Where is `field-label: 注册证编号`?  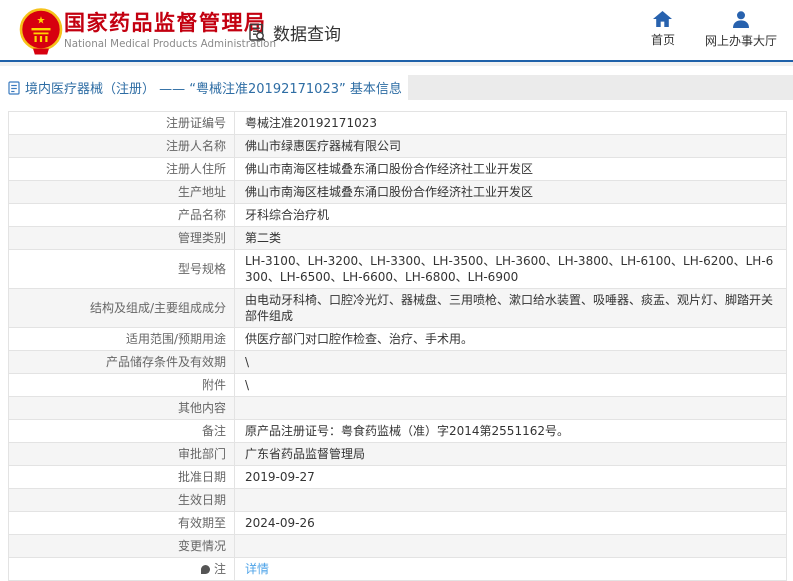
field-label: 注册证编号 is located at coordinates (121, 123).